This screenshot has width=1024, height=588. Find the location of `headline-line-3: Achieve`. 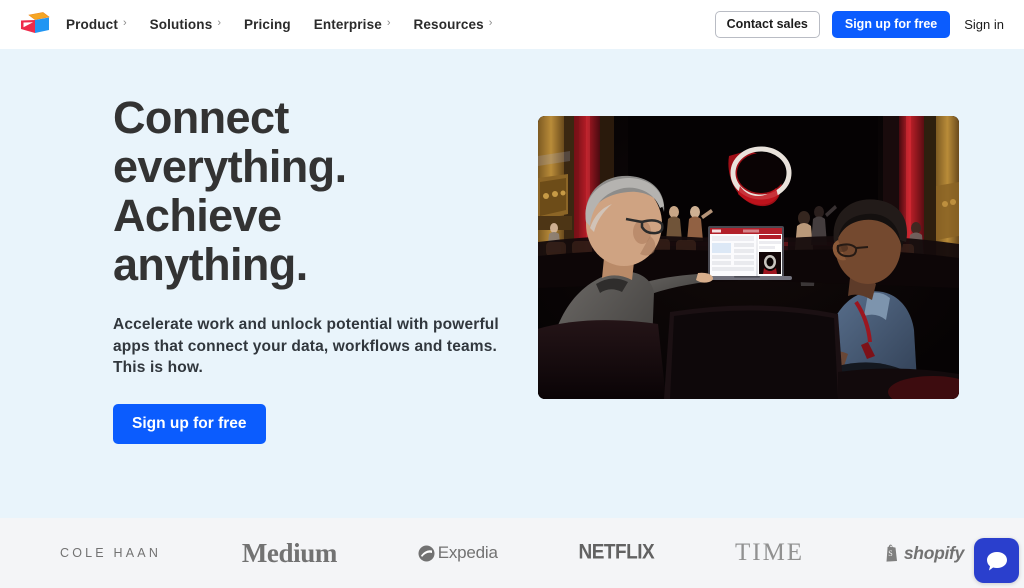

headline-line-3: Achieve is located at coordinates (197, 215).